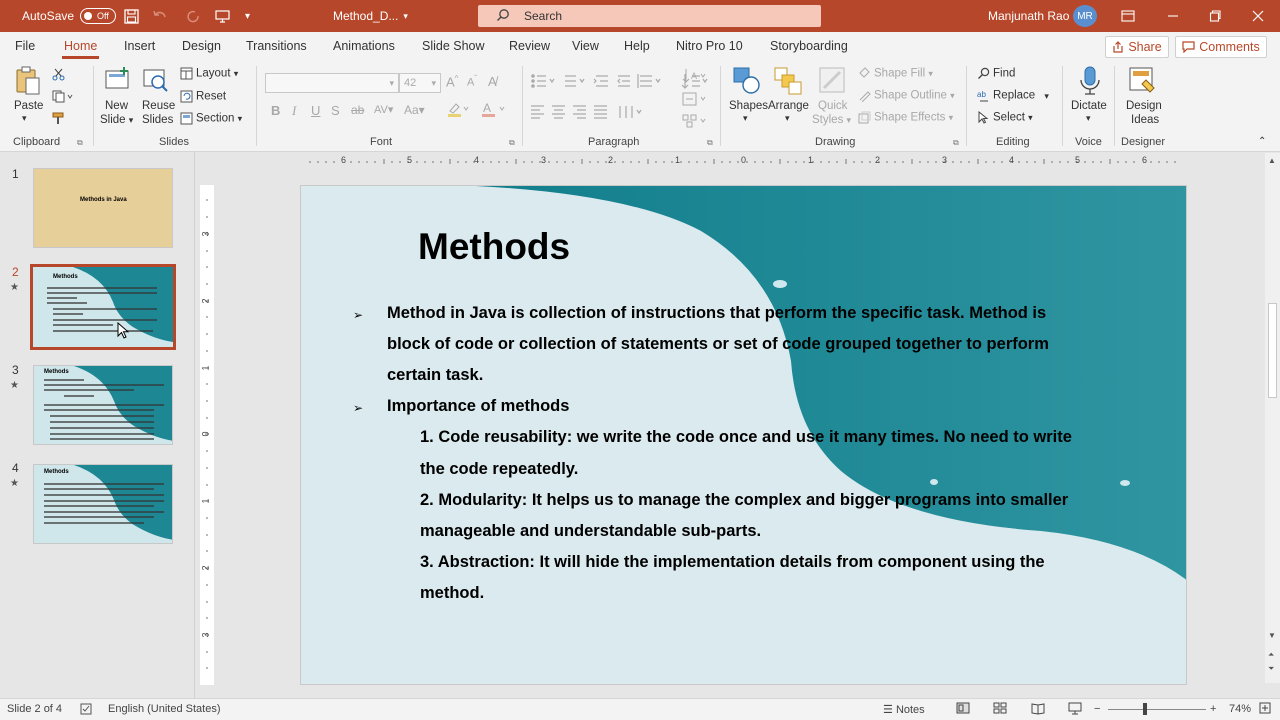 The image size is (1280, 720). What do you see at coordinates (435, 375) in the screenshot?
I see `slide-text-line: certain task.` at bounding box center [435, 375].